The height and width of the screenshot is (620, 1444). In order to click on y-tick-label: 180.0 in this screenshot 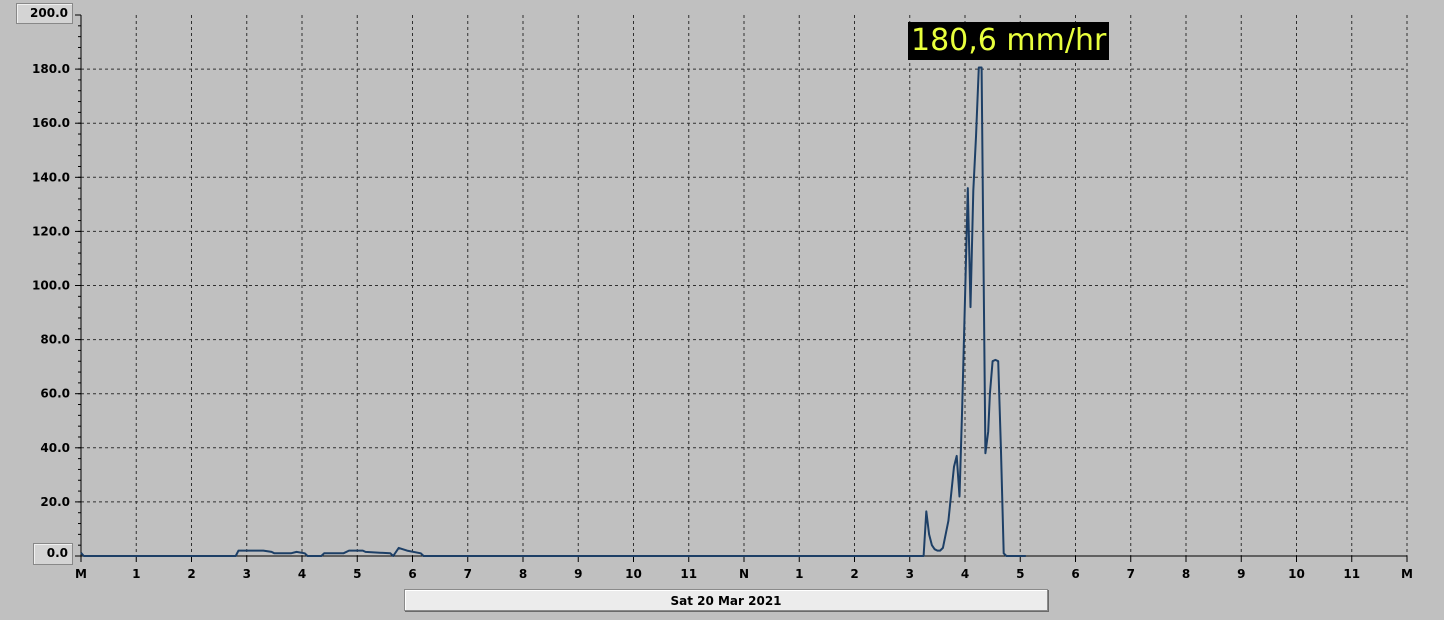, I will do `click(51, 69)`.